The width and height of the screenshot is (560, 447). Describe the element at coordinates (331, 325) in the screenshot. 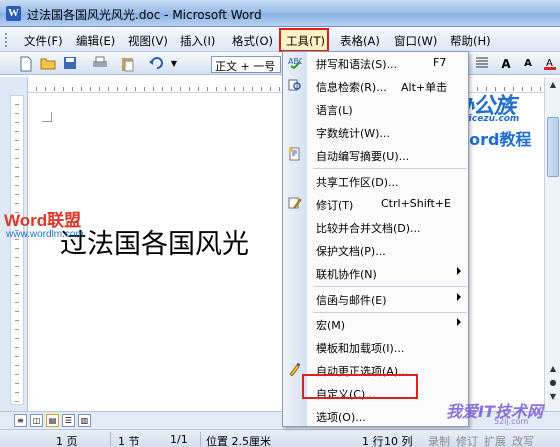

I see `menu-label: 宏(M)` at that location.